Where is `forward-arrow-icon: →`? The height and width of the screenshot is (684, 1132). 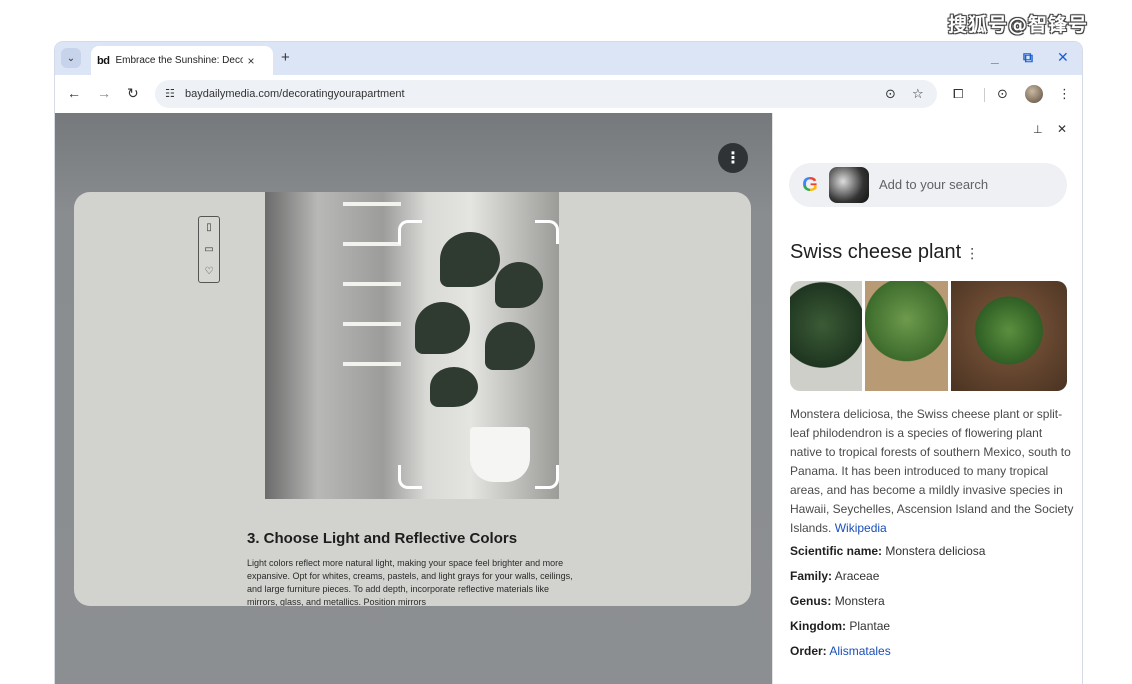 forward-arrow-icon: → is located at coordinates (104, 93).